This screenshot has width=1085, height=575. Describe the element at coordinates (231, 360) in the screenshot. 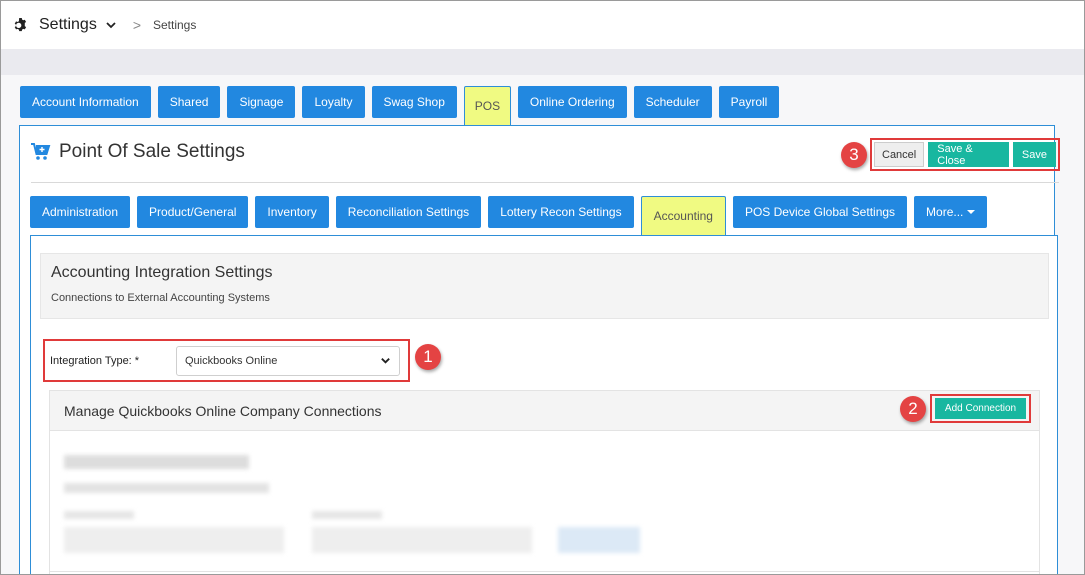

I see `integration-type-value: Quickbooks Online` at that location.